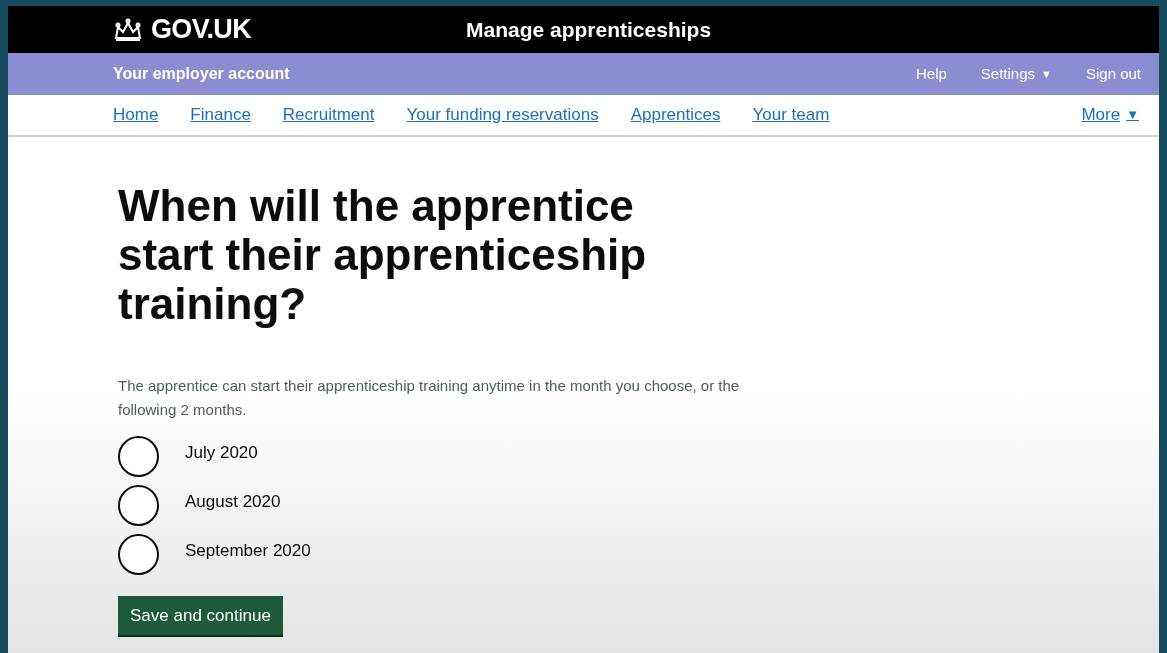  What do you see at coordinates (429, 398) in the screenshot?
I see `hint-text: The apprentice can start their apprenticeship training anytime in the month you choose, or the following 2 months.` at bounding box center [429, 398].